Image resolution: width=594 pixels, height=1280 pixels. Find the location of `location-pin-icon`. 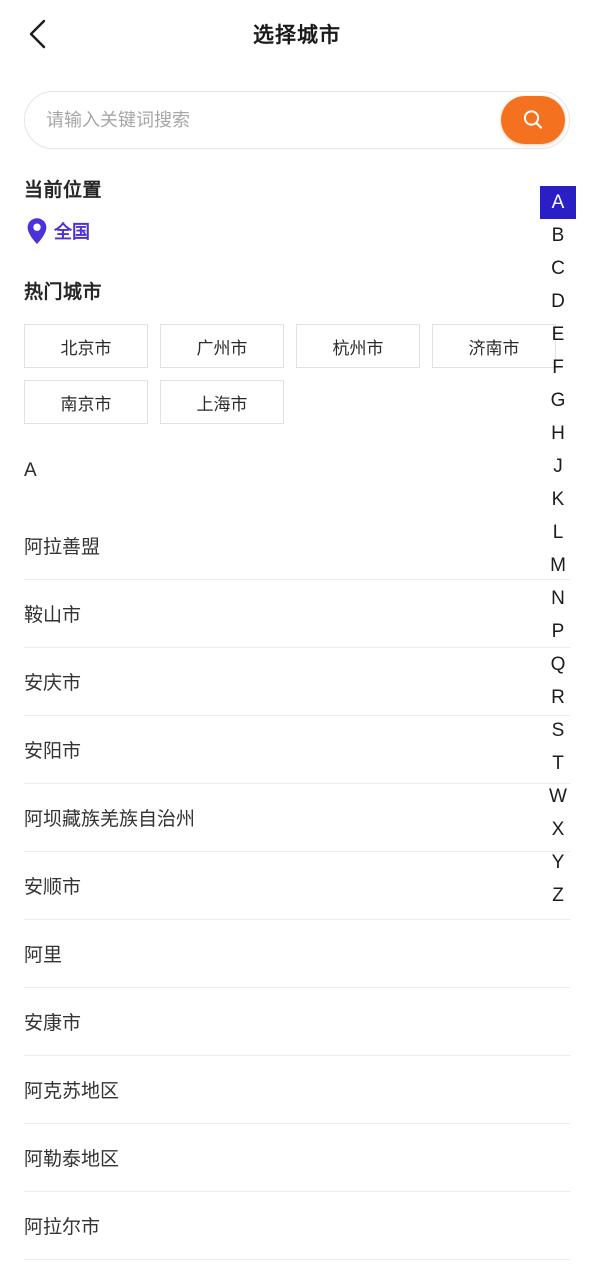

location-pin-icon is located at coordinates (37, 231).